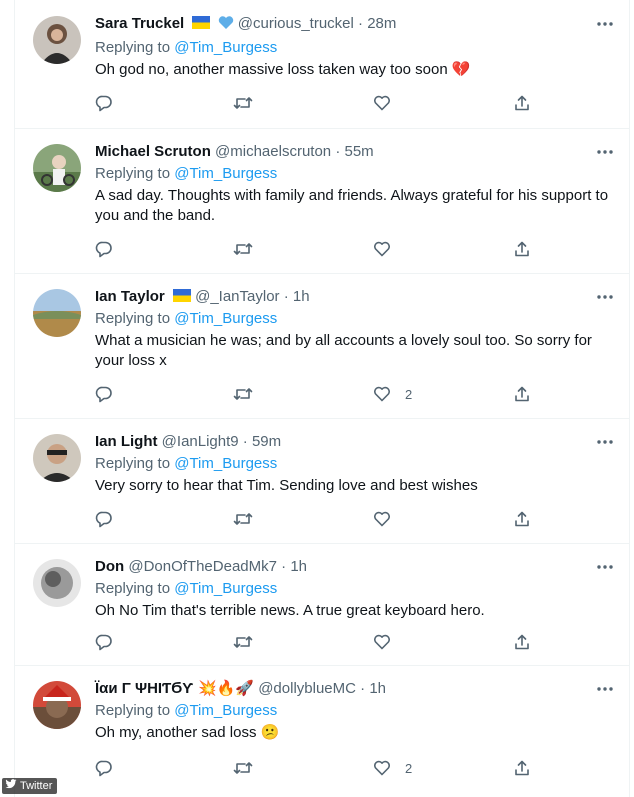 Image resolution: width=634 pixels, height=797 pixels. I want to click on user-handle: @curious_truckel, so click(296, 23).